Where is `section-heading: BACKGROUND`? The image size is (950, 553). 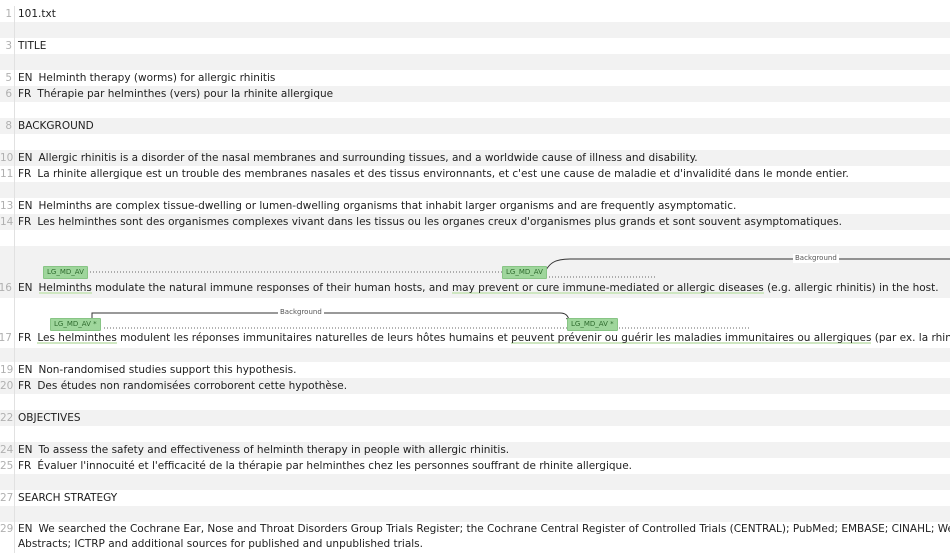
section-heading: BACKGROUND is located at coordinates (482, 126).